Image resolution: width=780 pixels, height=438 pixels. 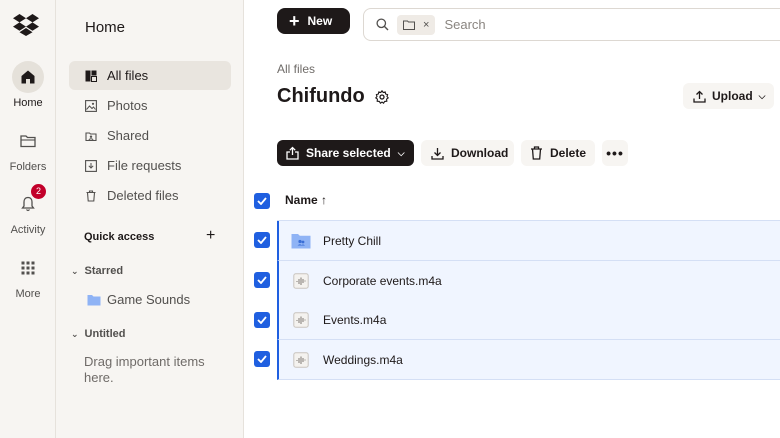 I want to click on rail-item-activity: 2 Activity, so click(x=28, y=210).